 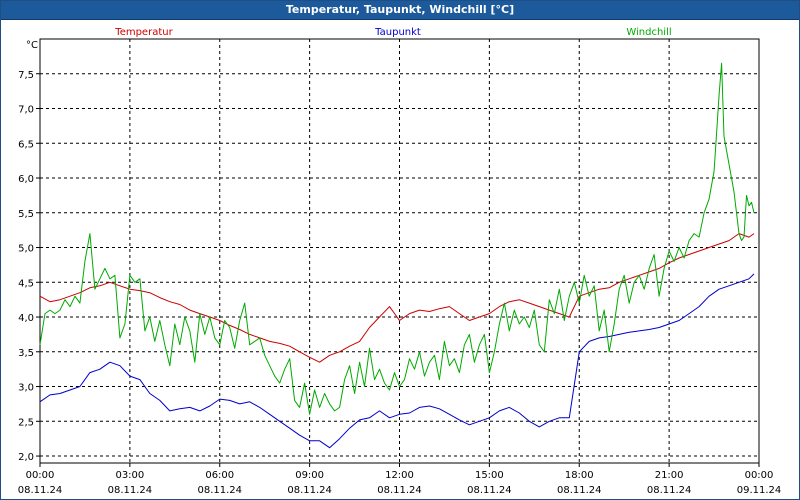 What do you see at coordinates (397, 32) in the screenshot?
I see `legend-label-taupunkt: Taupunkt` at bounding box center [397, 32].